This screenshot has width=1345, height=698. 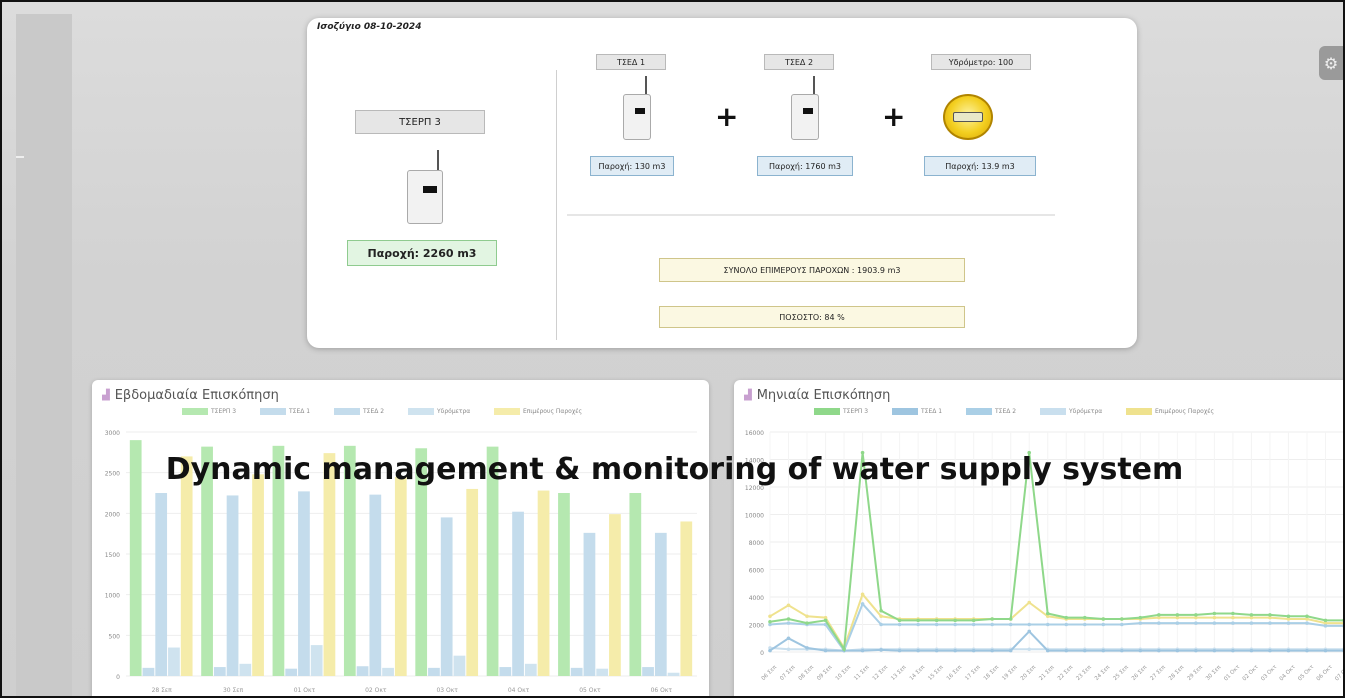 I want to click on y-tick-label: 3000, so click(x=112, y=433).